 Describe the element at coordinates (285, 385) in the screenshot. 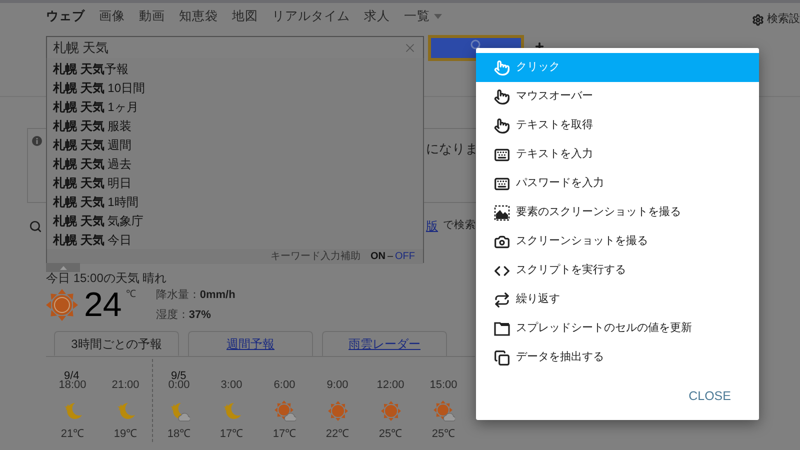

I see `forecast-time: 6:00` at that location.